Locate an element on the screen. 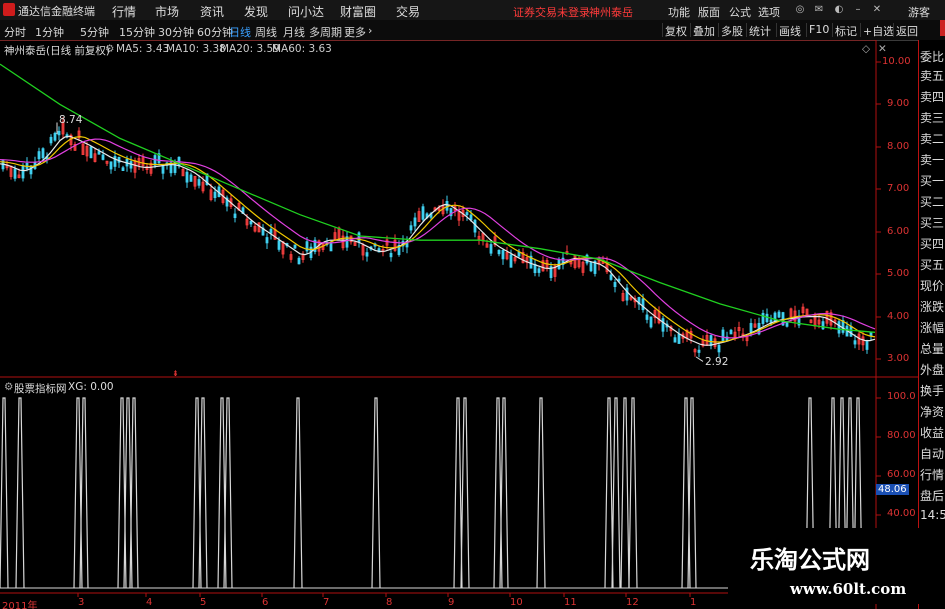 The width and height of the screenshot is (945, 609). menu-quotes: 行情 is located at coordinates (124, 11).